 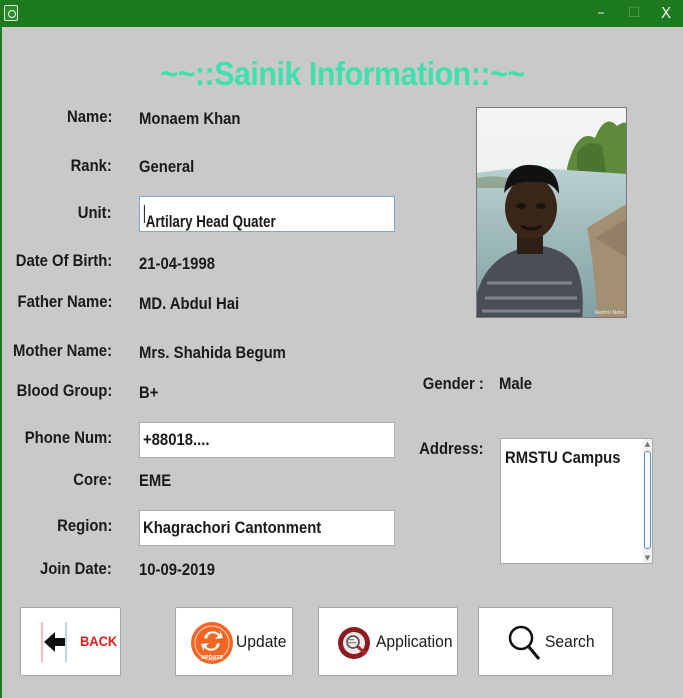 I want to click on region-label: Region:, so click(x=84, y=526).